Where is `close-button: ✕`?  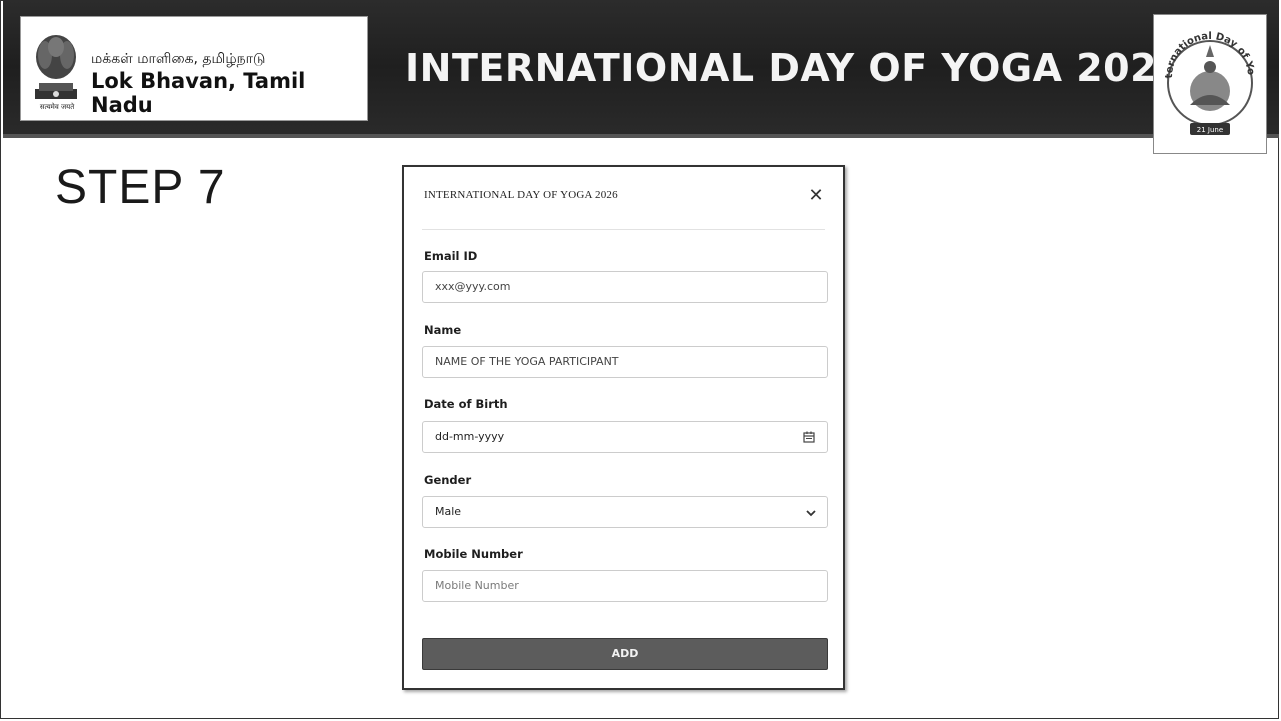
close-button: ✕ is located at coordinates (816, 196).